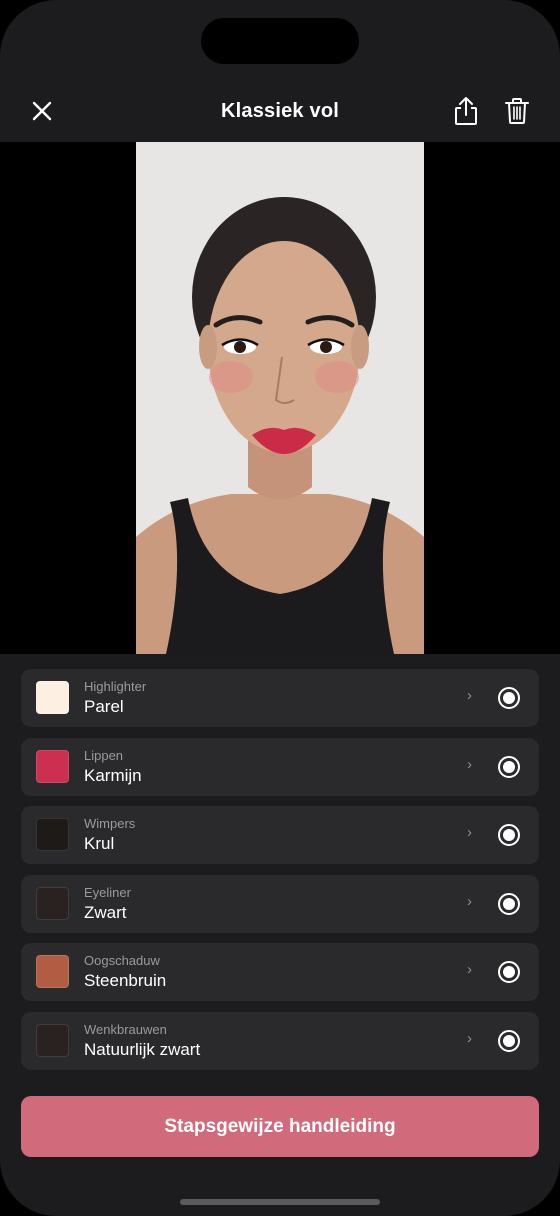  What do you see at coordinates (104, 706) in the screenshot?
I see `item-value: Parel` at bounding box center [104, 706].